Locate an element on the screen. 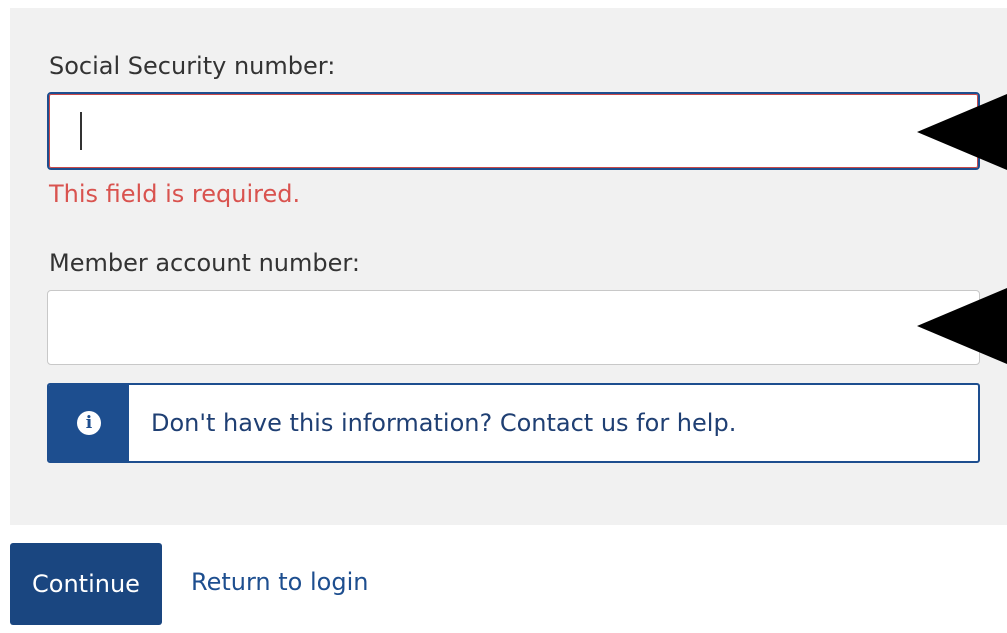  member-account-input is located at coordinates (513, 327).